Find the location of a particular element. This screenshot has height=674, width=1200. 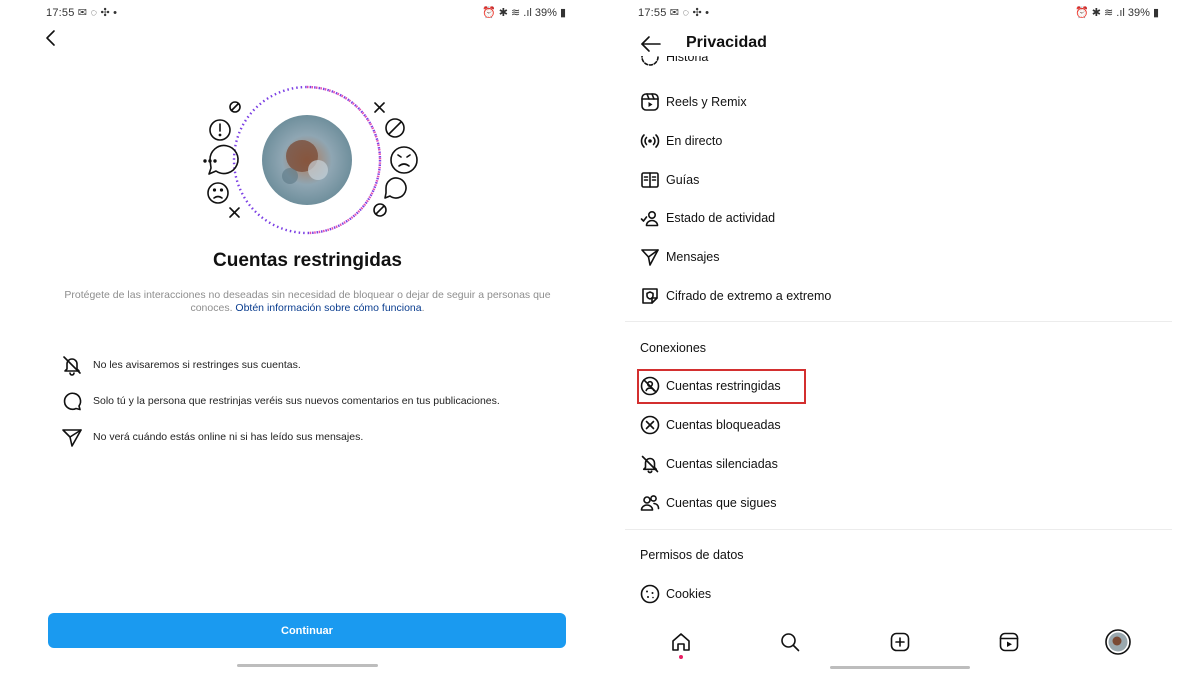

activity-status-icon is located at coordinates (650, 218).